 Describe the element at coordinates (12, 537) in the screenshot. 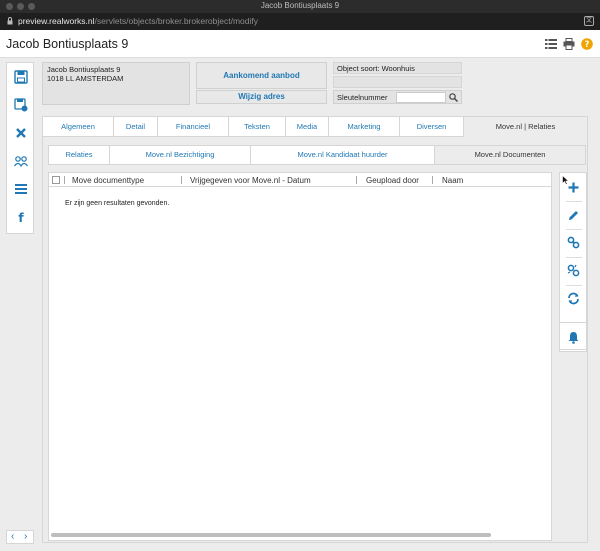

I see `previous-page-button: ‹` at that location.